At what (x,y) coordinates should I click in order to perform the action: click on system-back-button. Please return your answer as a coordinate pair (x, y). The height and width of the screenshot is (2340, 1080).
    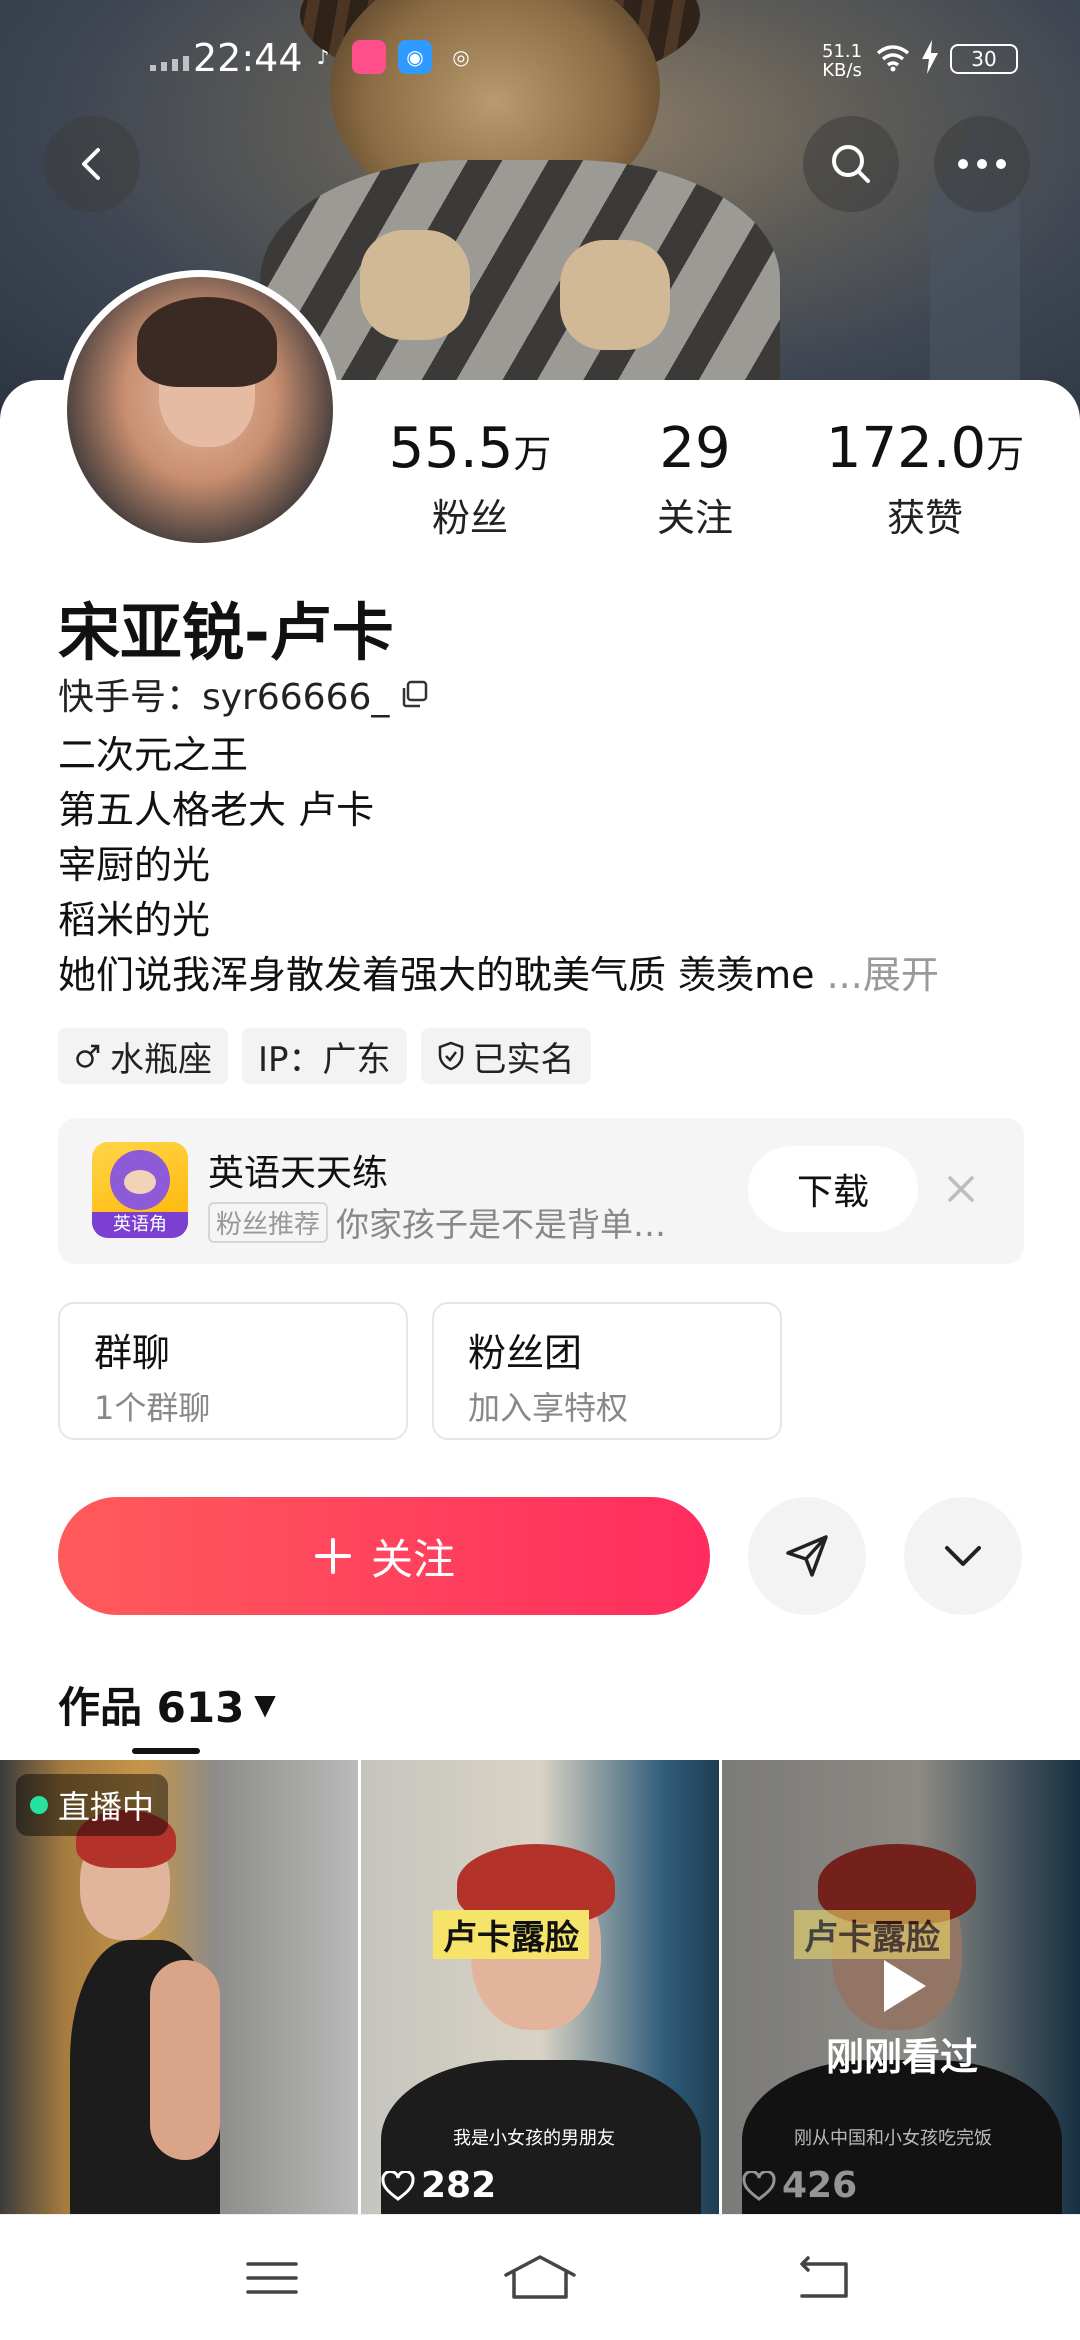
    Looking at the image, I should click on (824, 2278).